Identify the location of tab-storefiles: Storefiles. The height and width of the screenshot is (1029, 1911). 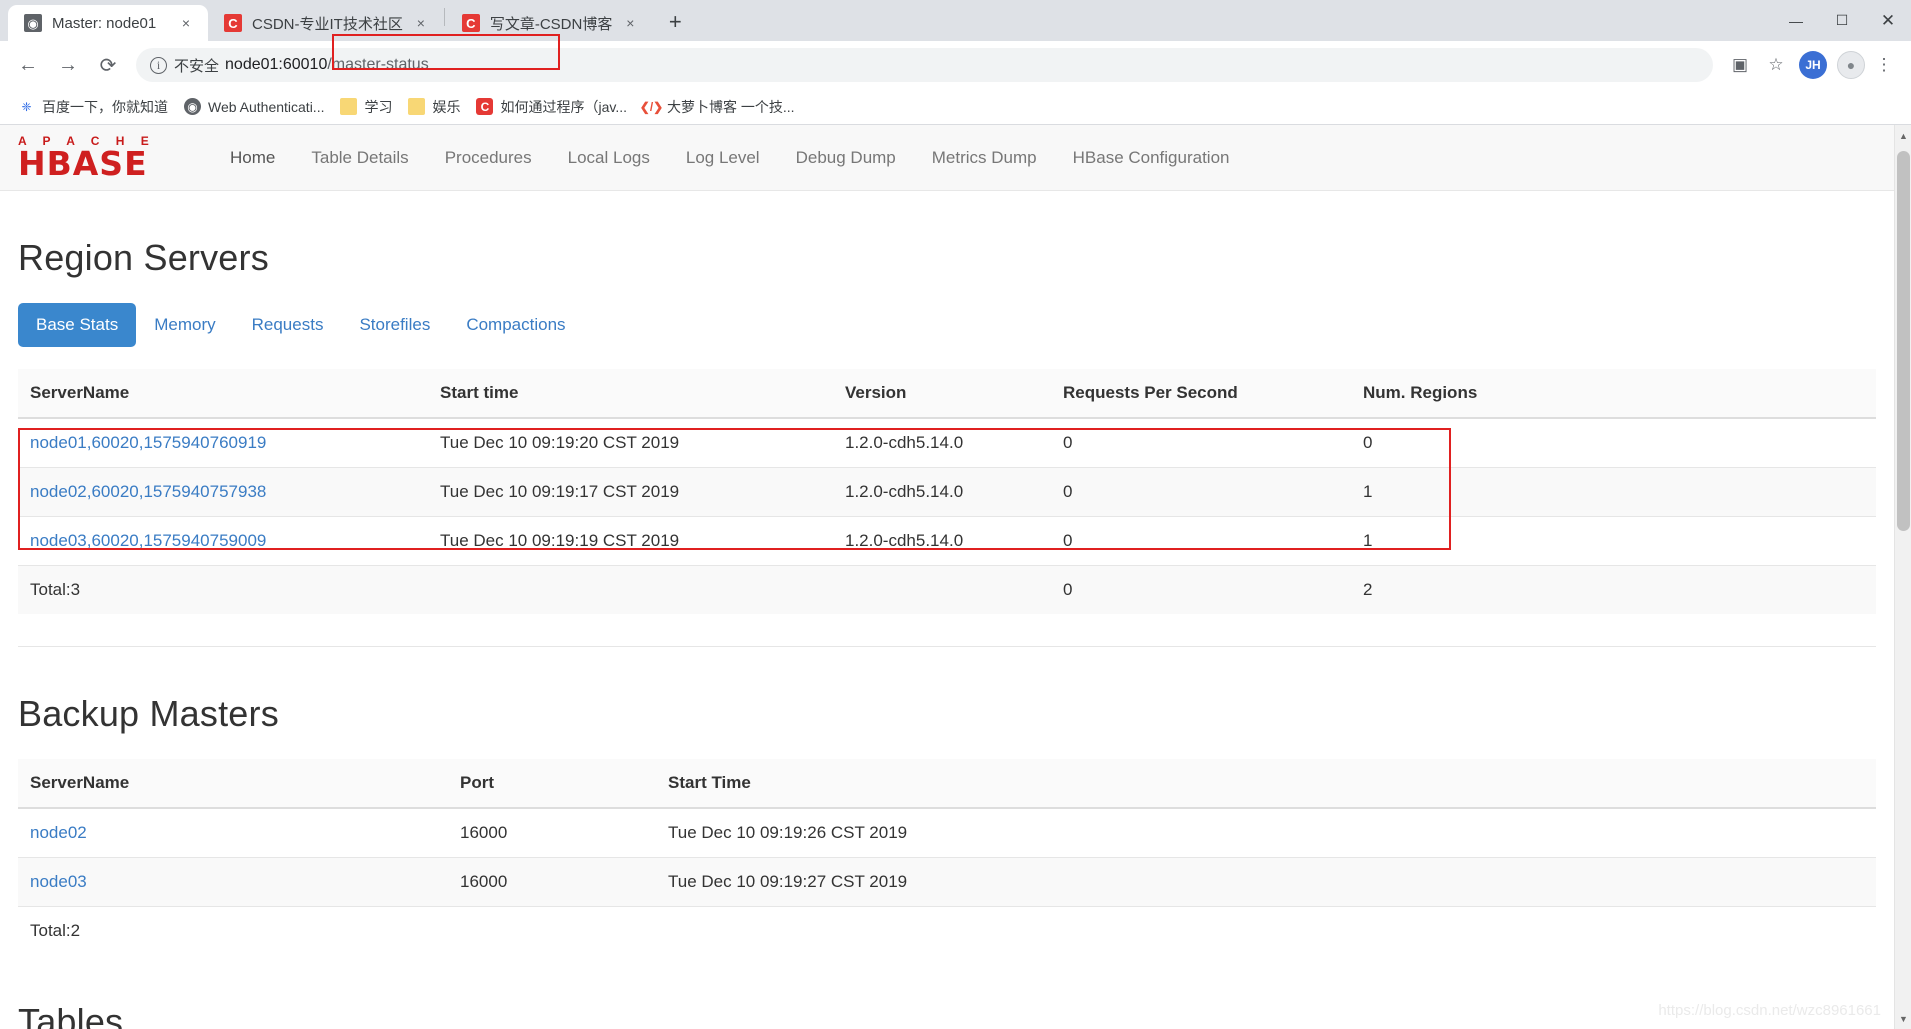
(394, 325).